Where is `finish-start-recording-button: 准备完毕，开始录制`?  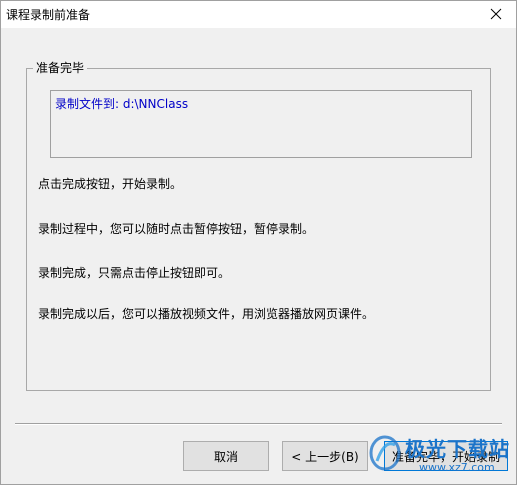 finish-start-recording-button: 准备完毕，开始录制 is located at coordinates (446, 456).